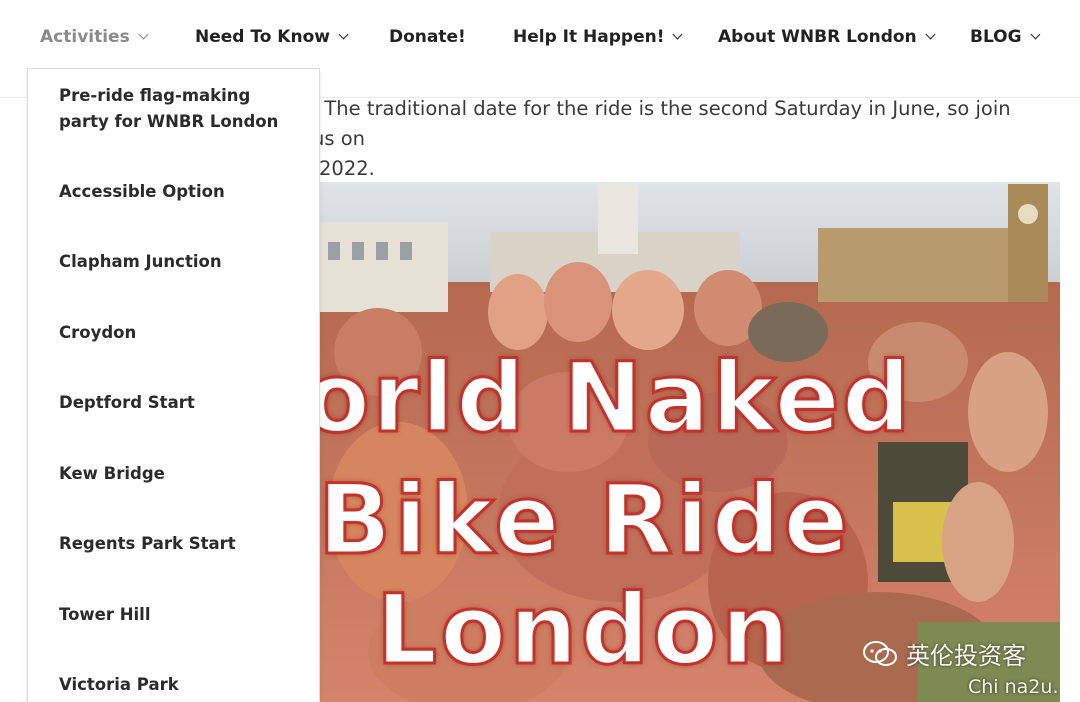 This screenshot has height=702, width=1080. Describe the element at coordinates (179, 685) in the screenshot. I see `dropdown-item-victoria-park: Victoria Park` at that location.